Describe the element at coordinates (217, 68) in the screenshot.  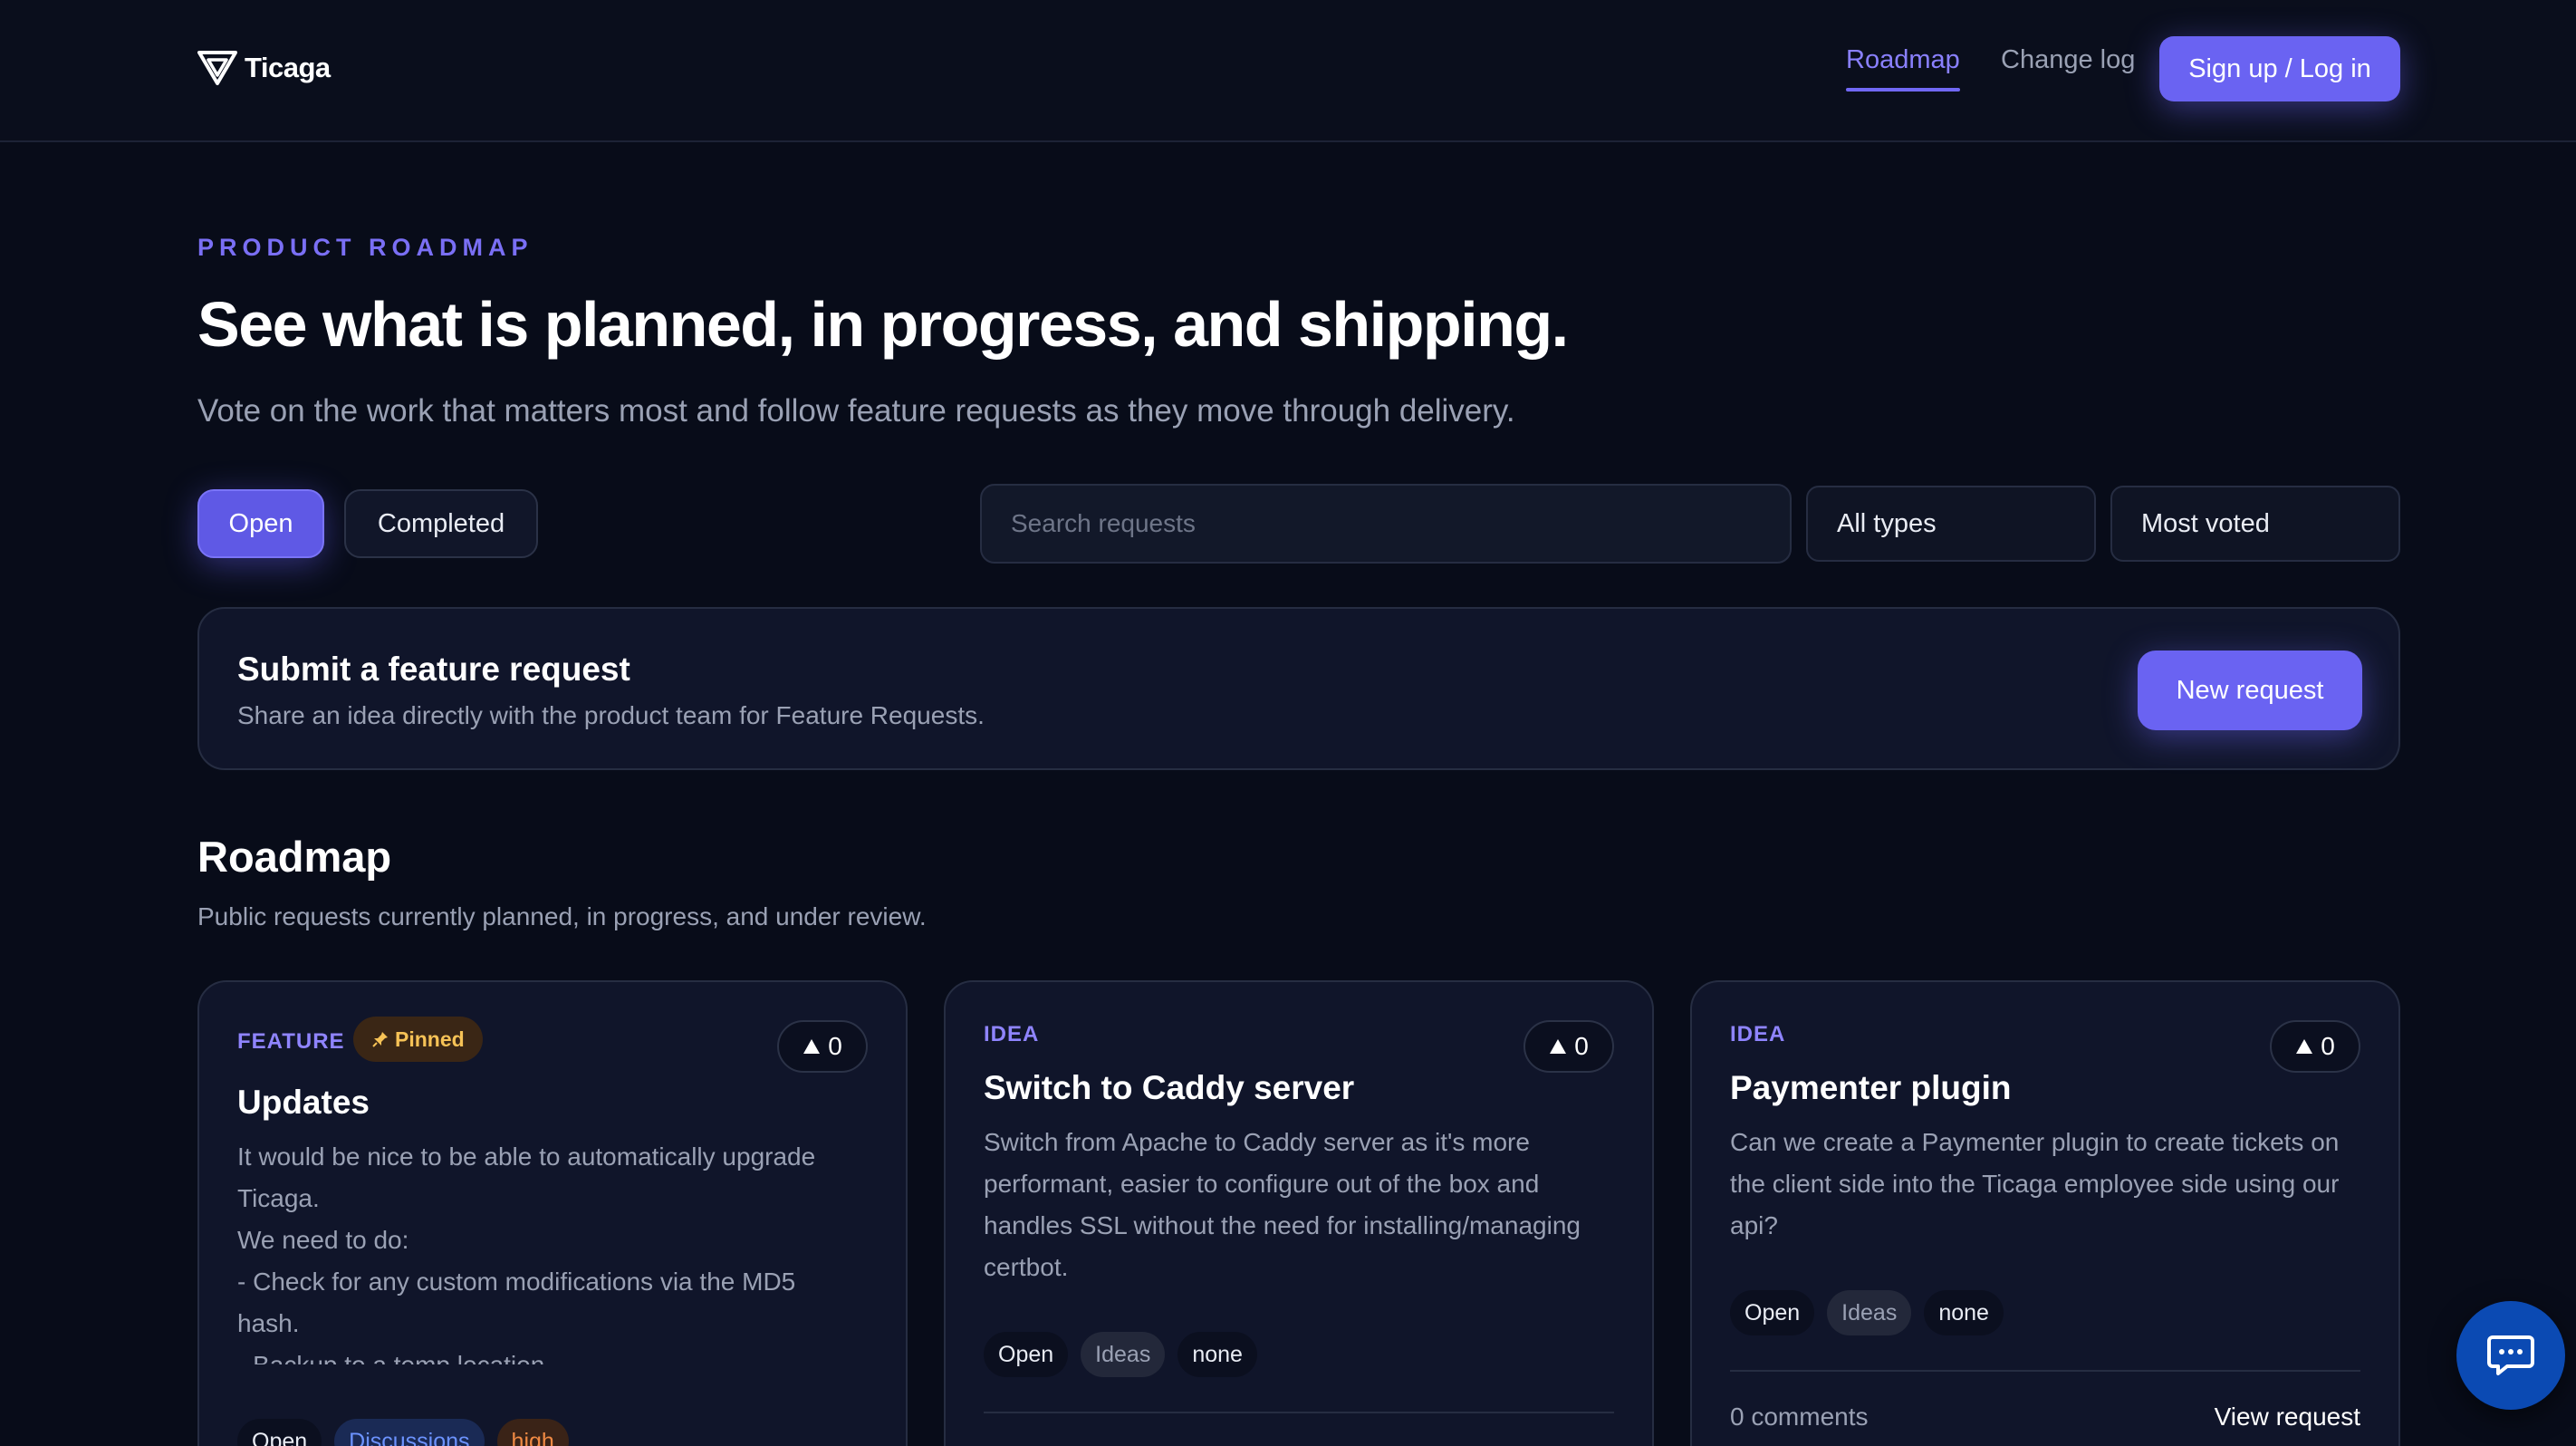
I see `ticaga-logo-icon` at that location.